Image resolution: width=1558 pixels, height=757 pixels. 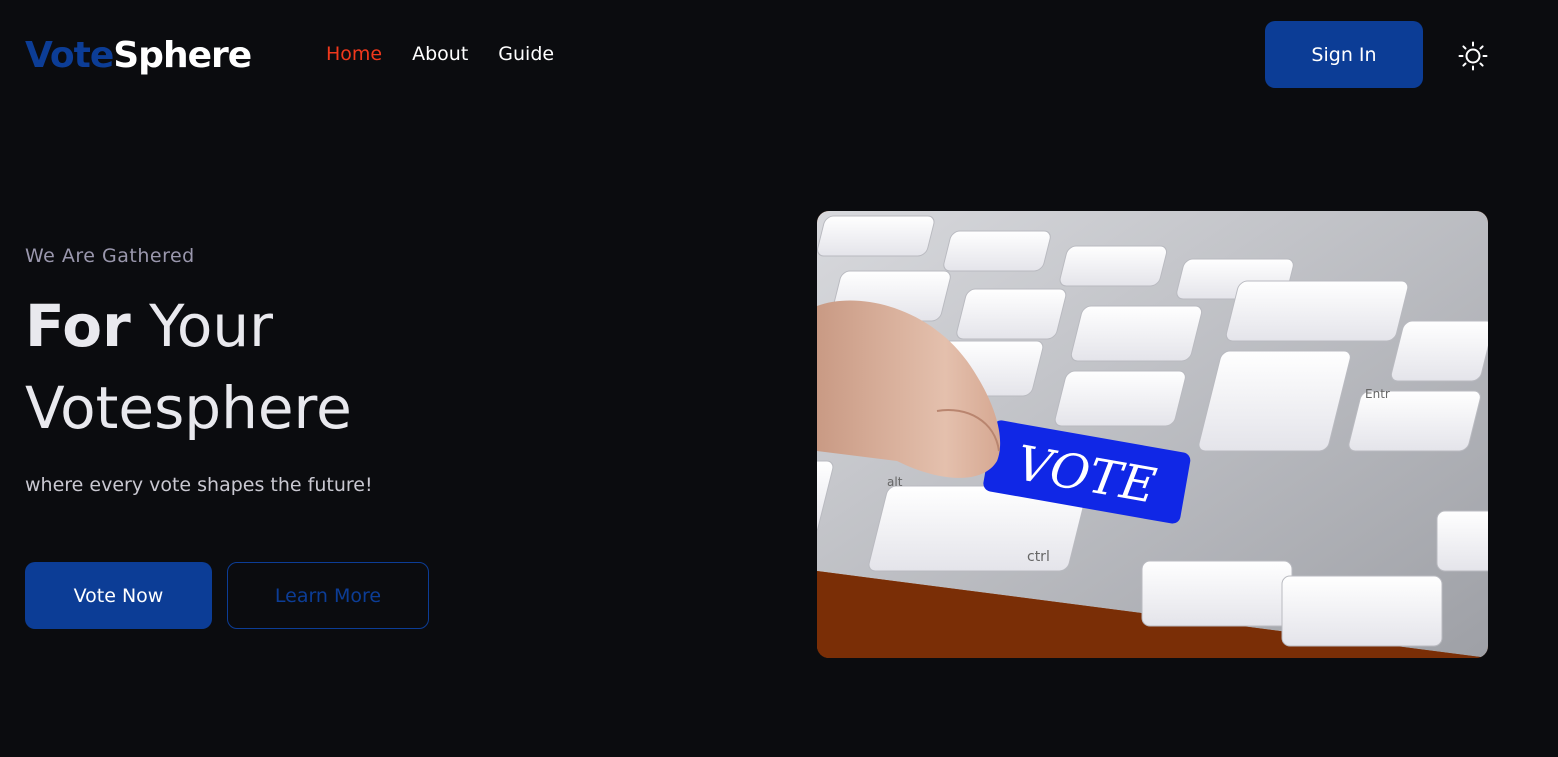 What do you see at coordinates (182, 55) in the screenshot?
I see `brand-logo-part2: Sphere` at bounding box center [182, 55].